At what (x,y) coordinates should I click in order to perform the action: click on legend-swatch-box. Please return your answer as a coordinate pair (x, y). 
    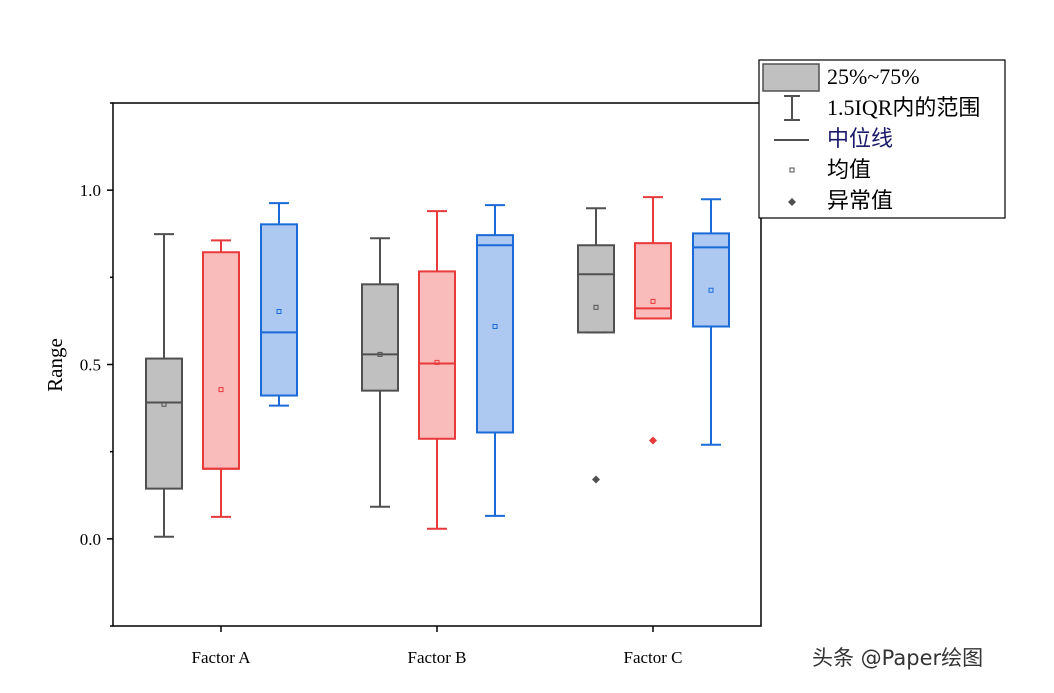
    Looking at the image, I should click on (791, 77).